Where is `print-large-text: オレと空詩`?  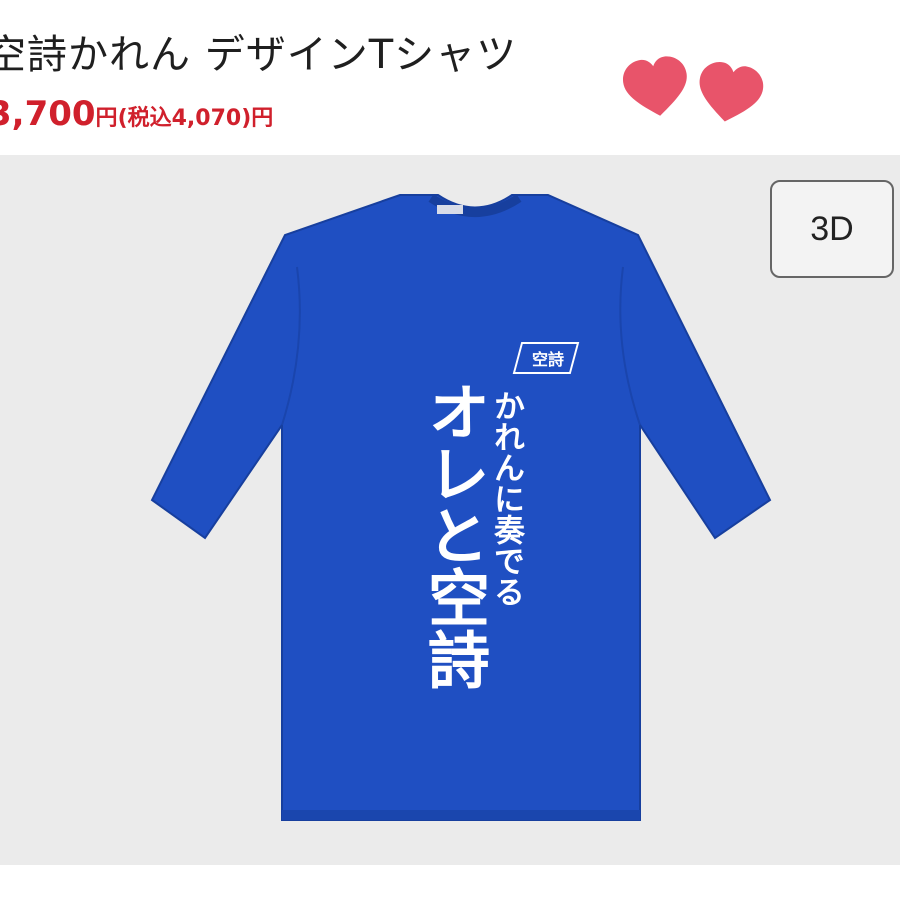 print-large-text: オレと空詩 is located at coordinates (453, 535).